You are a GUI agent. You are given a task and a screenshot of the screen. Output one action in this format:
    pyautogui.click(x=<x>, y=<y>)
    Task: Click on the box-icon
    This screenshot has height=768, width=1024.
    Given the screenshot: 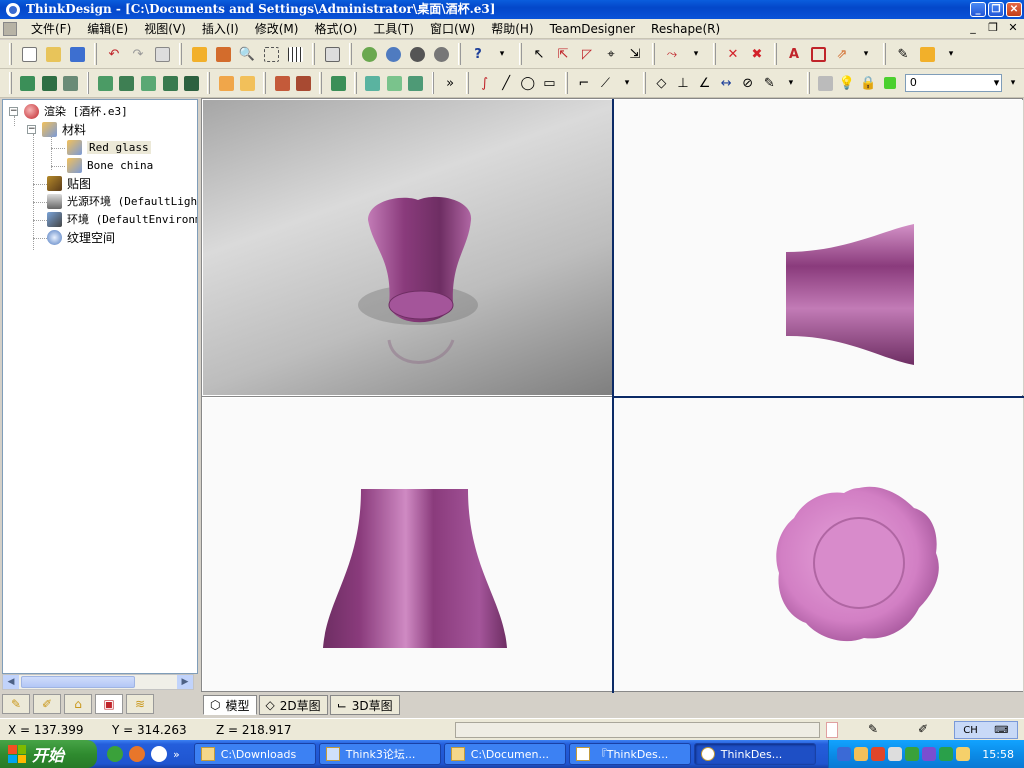 What is the action you would take?
    pyautogui.click(x=338, y=83)
    